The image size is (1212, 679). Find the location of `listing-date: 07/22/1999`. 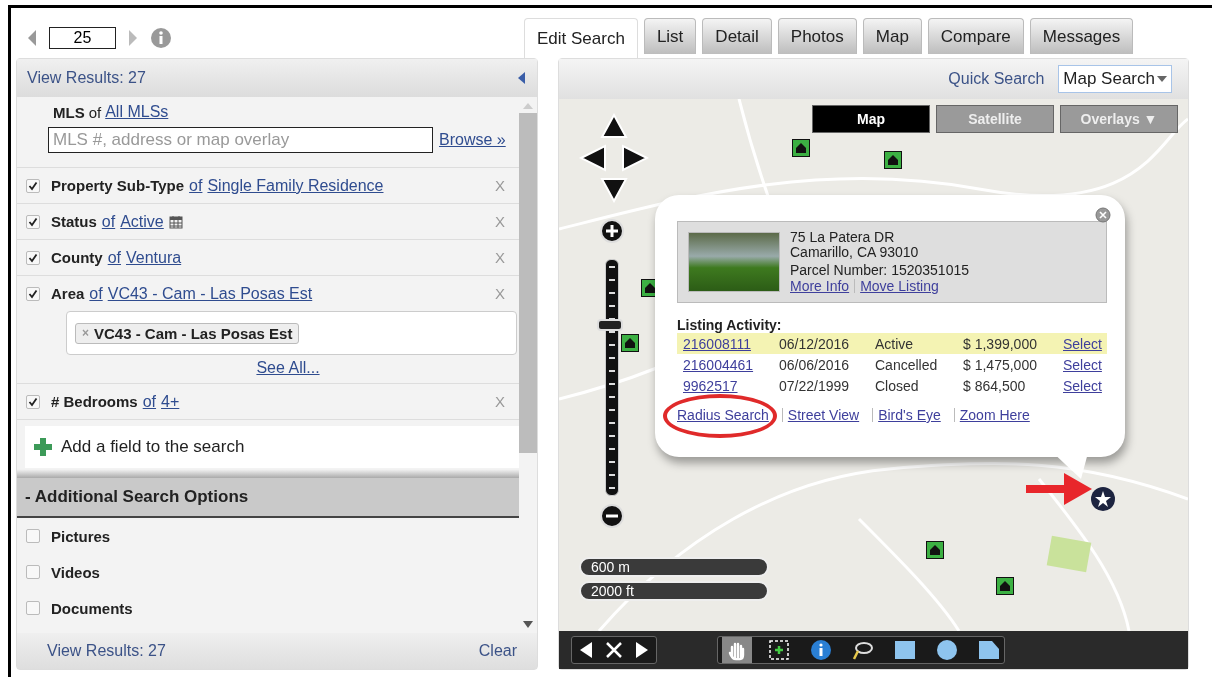

listing-date: 07/22/1999 is located at coordinates (815, 385).